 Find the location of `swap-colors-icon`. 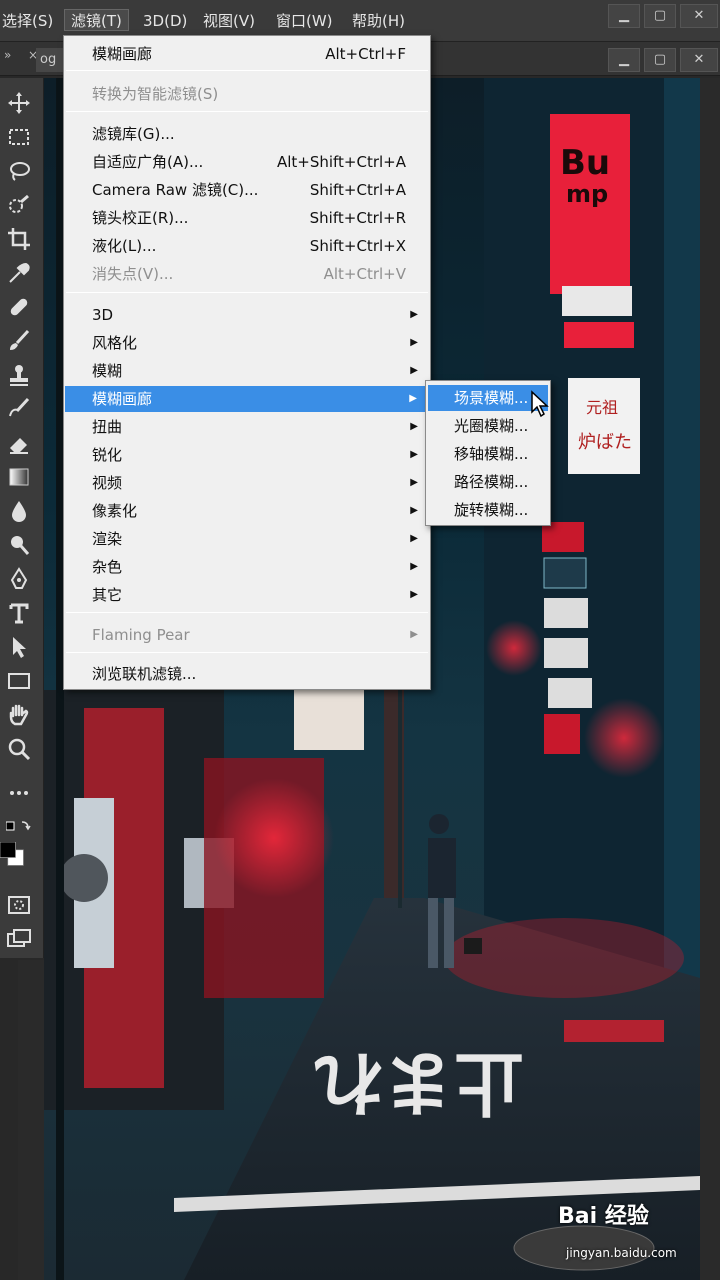

swap-colors-icon is located at coordinates (18, 829).